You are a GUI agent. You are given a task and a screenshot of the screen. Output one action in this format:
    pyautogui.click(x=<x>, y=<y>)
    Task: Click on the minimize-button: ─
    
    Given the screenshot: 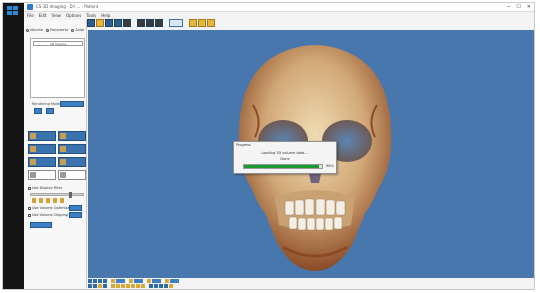 What is the action you would take?
    pyautogui.click(x=508, y=7)
    